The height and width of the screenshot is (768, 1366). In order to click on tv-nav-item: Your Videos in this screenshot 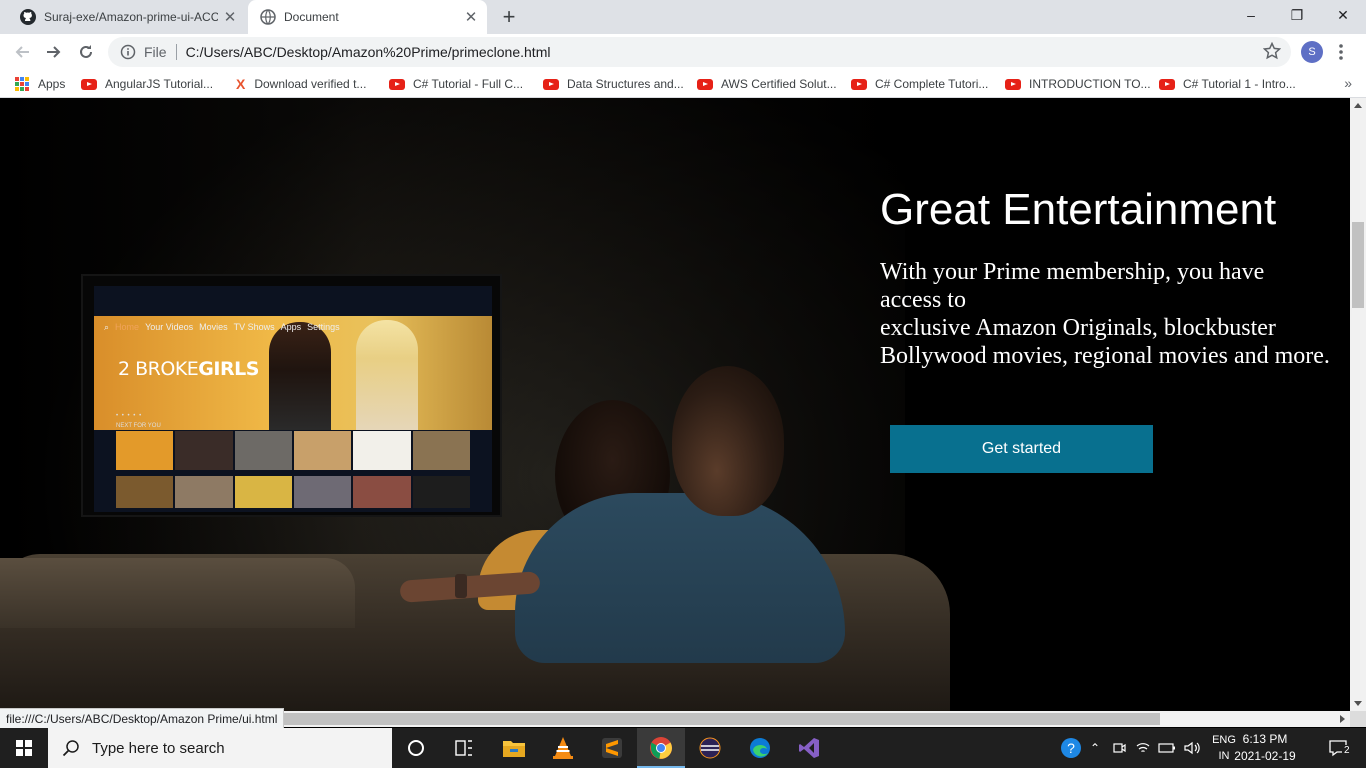, I will do `click(169, 327)`.